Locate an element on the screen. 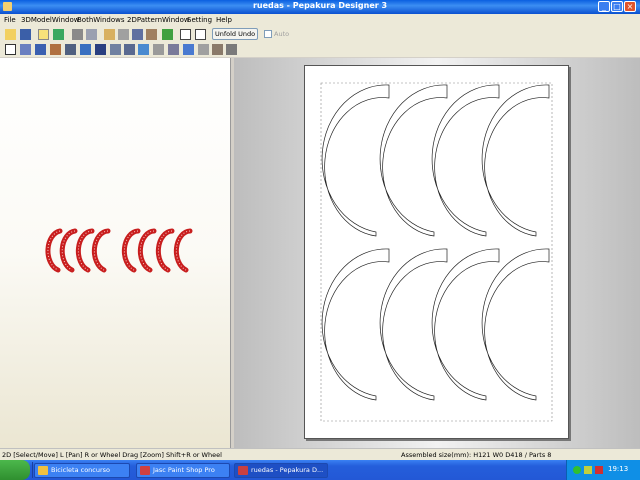 Image resolution: width=640 pixels, height=480 pixels. 3d-model-view is located at coordinates (119, 250).